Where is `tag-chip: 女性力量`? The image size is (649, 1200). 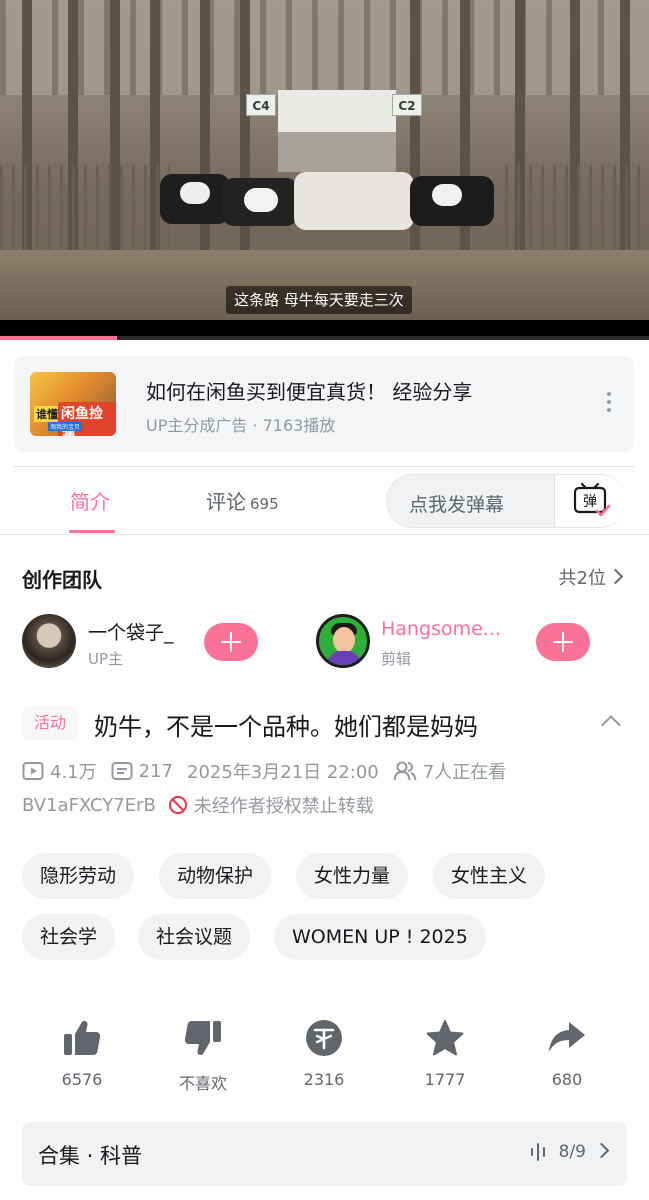
tag-chip: 女性力量 is located at coordinates (352, 876).